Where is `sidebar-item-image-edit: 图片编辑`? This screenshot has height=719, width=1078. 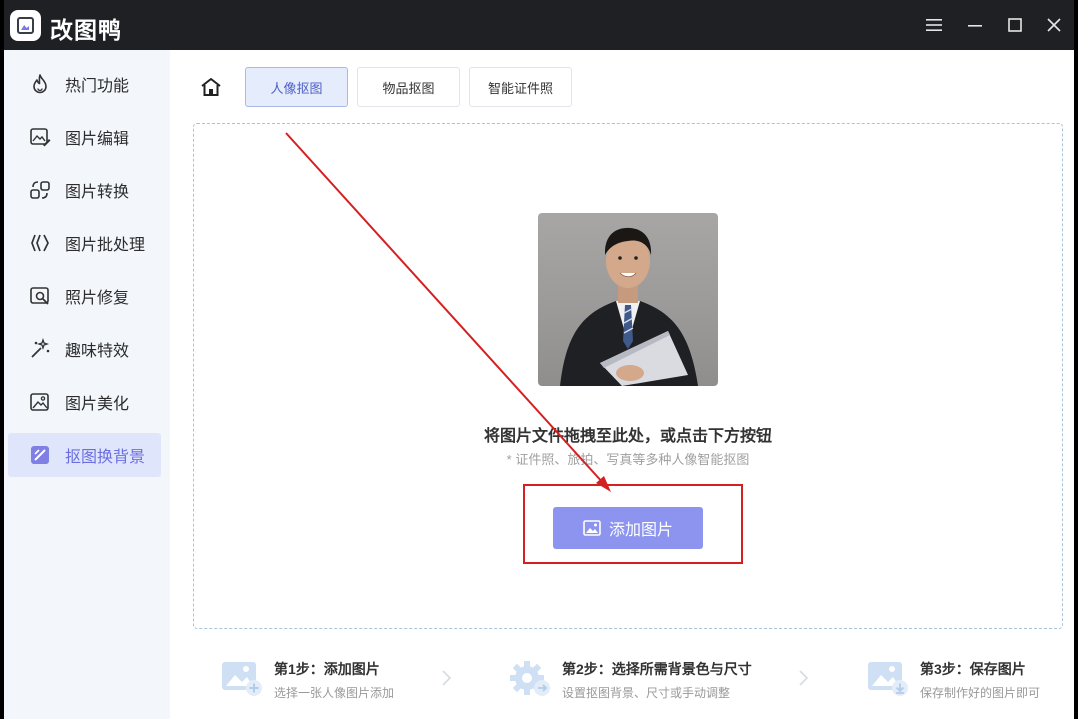
sidebar-item-image-edit: 图片编辑 is located at coordinates (84, 137).